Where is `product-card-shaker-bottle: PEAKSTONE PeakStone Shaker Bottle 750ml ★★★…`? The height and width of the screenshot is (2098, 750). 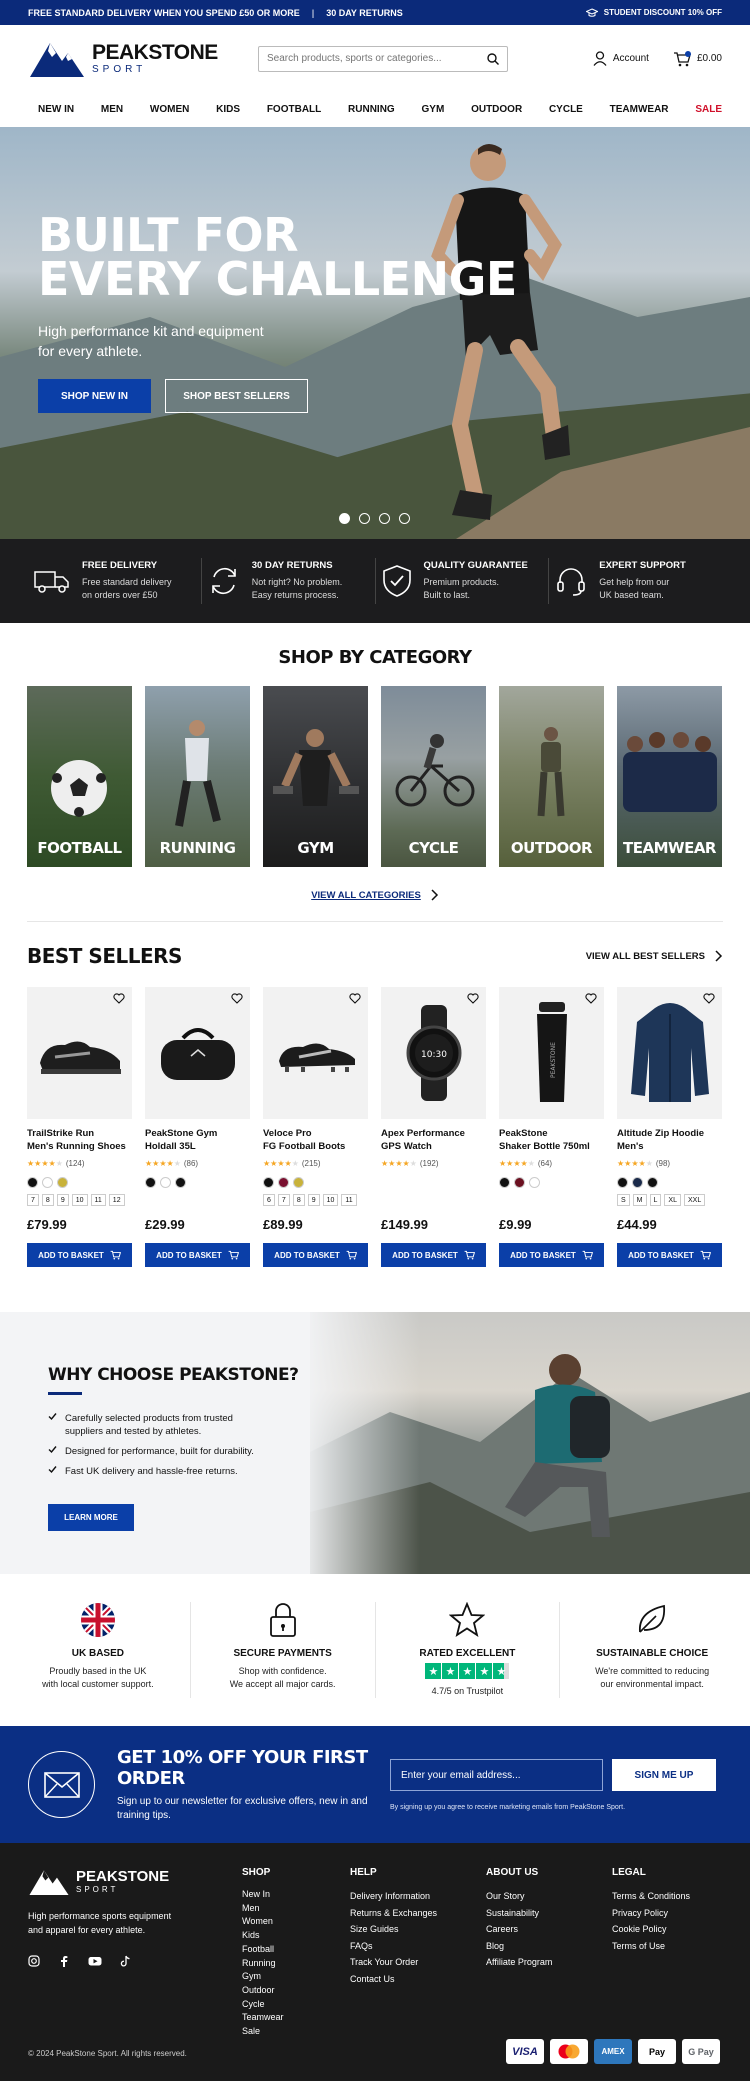 product-card-shaker-bottle: PEAKSTONE PeakStone Shaker Bottle 750ml ★★★… is located at coordinates (551, 1127).